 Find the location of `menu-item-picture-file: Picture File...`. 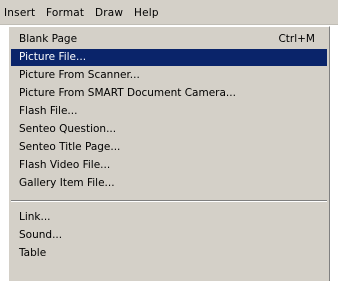

menu-item-picture-file: Picture File... is located at coordinates (169, 57).